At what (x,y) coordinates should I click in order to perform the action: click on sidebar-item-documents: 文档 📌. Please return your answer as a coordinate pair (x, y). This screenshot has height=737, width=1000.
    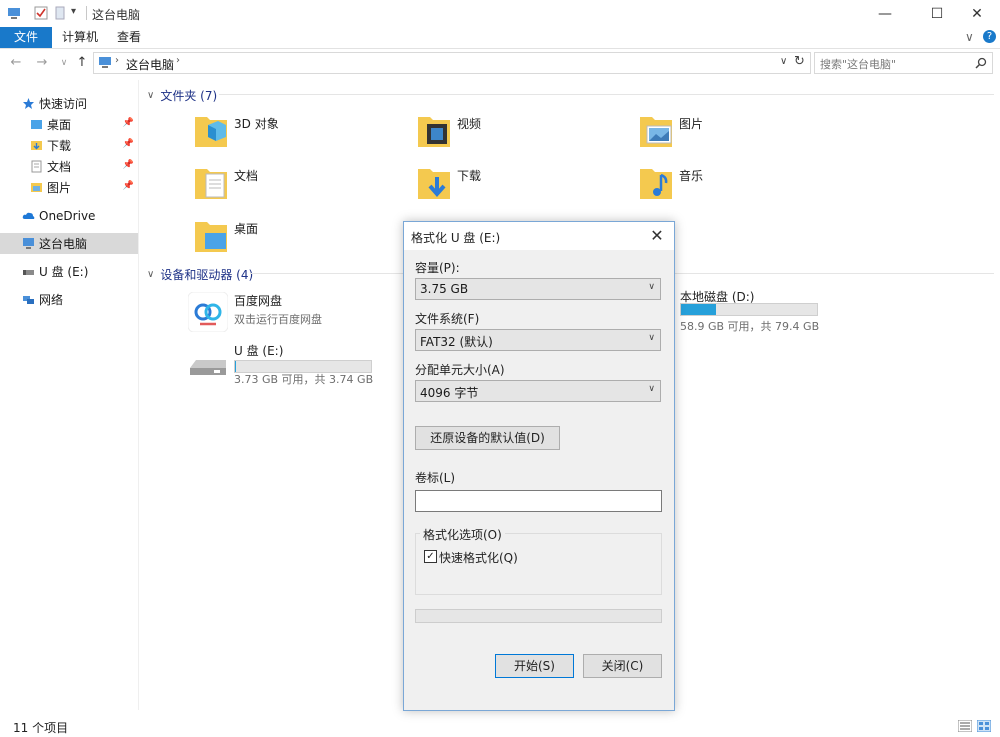
    Looking at the image, I should click on (69, 166).